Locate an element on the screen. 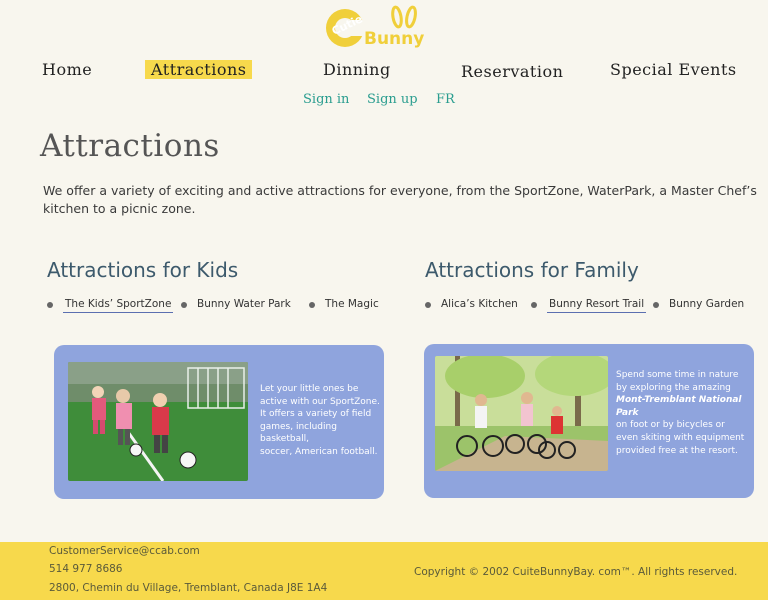  tab-the-magic: The Magic is located at coordinates (344, 304).